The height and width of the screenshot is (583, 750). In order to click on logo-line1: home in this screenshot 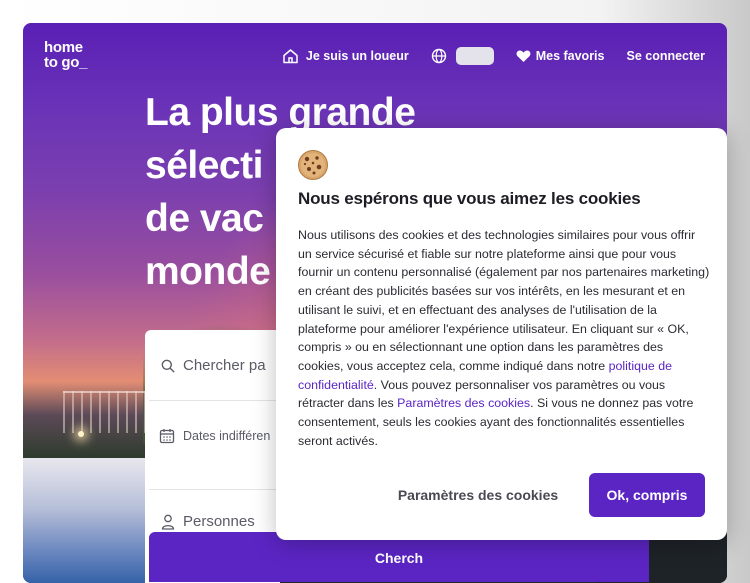, I will do `click(63, 47)`.